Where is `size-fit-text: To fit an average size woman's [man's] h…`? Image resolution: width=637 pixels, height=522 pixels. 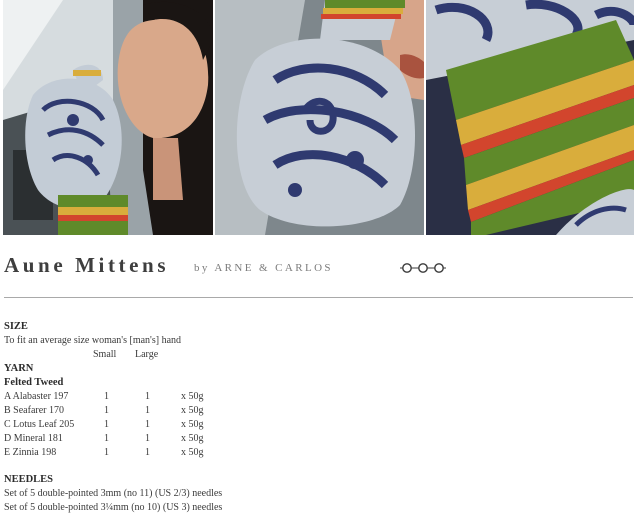
size-fit-text: To fit an average size woman's [man's] h… is located at coordinates (93, 340).